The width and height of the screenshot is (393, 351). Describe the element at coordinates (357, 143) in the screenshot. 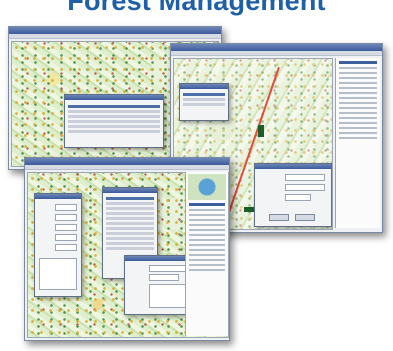

I see `legend-panel` at that location.